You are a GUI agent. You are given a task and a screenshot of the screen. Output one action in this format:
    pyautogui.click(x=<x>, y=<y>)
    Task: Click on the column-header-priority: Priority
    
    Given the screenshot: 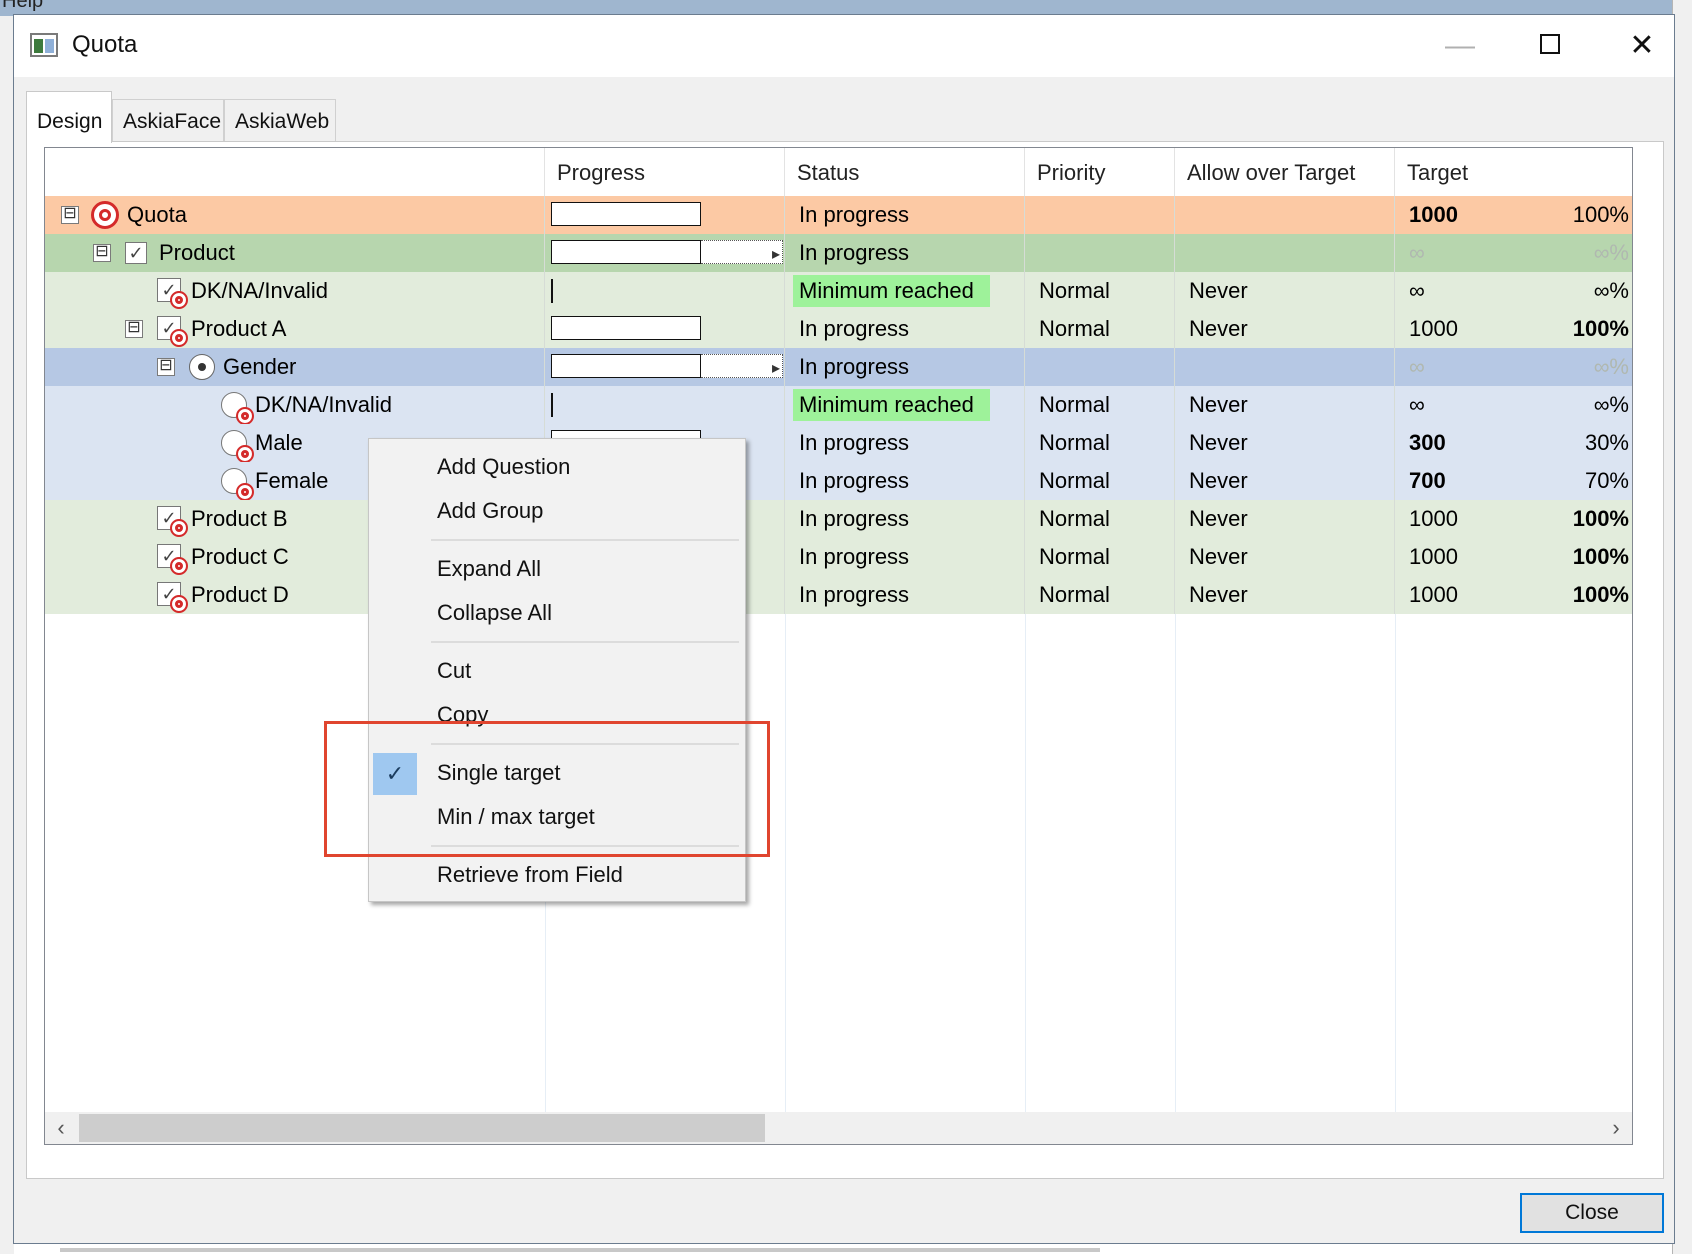 What is the action you would take?
    pyautogui.click(x=1100, y=172)
    